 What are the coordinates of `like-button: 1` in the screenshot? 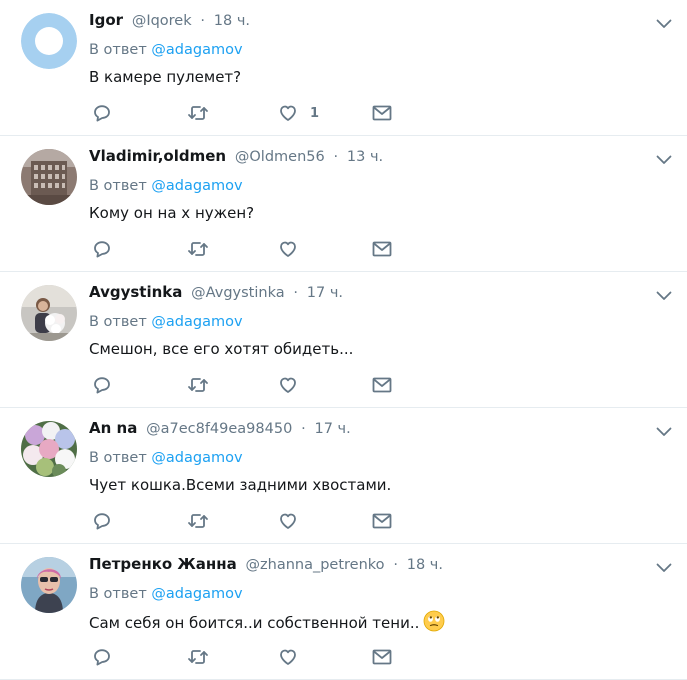 It's located at (298, 113).